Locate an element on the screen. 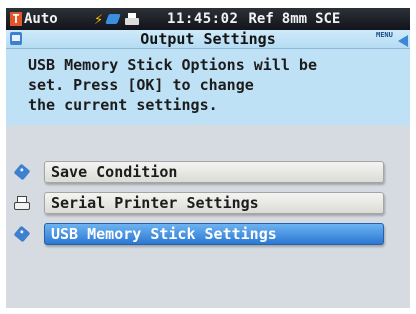 Image resolution: width=416 pixels, height=314 pixels. menu-back-button: MENU is located at coordinates (391, 39).